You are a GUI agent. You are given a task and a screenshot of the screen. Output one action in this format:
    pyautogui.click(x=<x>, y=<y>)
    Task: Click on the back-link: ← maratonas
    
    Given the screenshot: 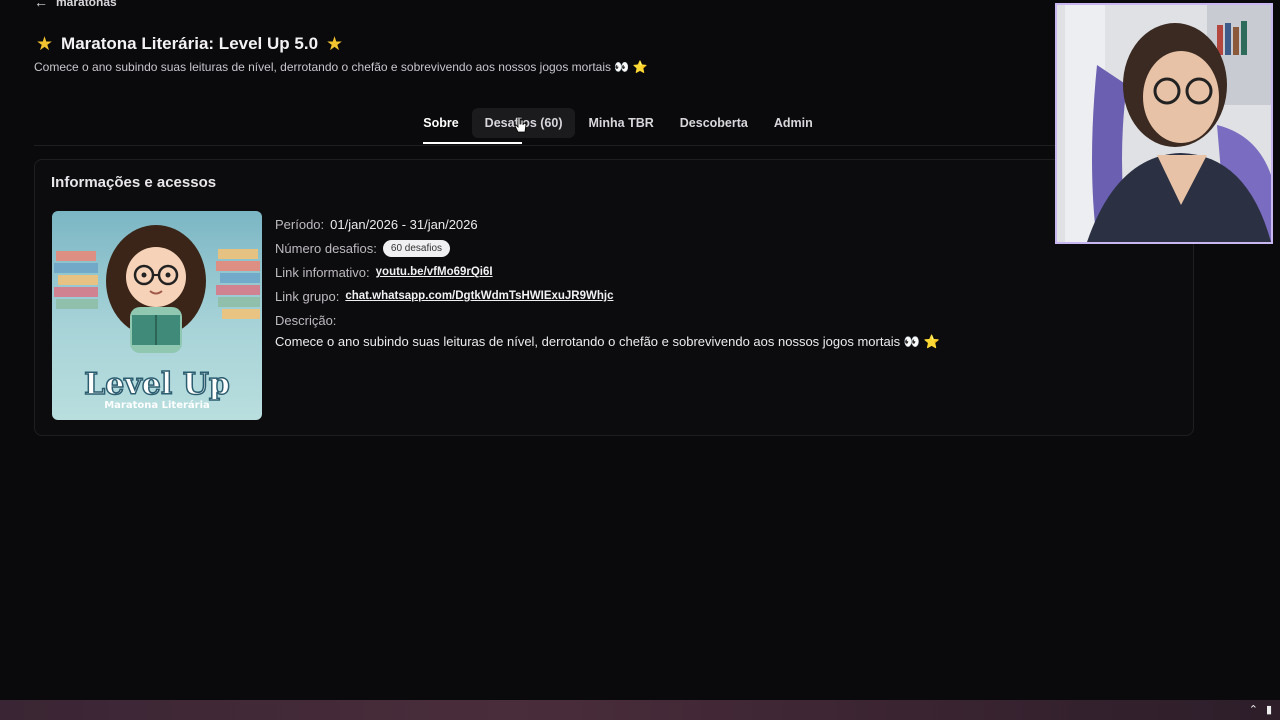 What is the action you would take?
    pyautogui.click(x=75, y=5)
    